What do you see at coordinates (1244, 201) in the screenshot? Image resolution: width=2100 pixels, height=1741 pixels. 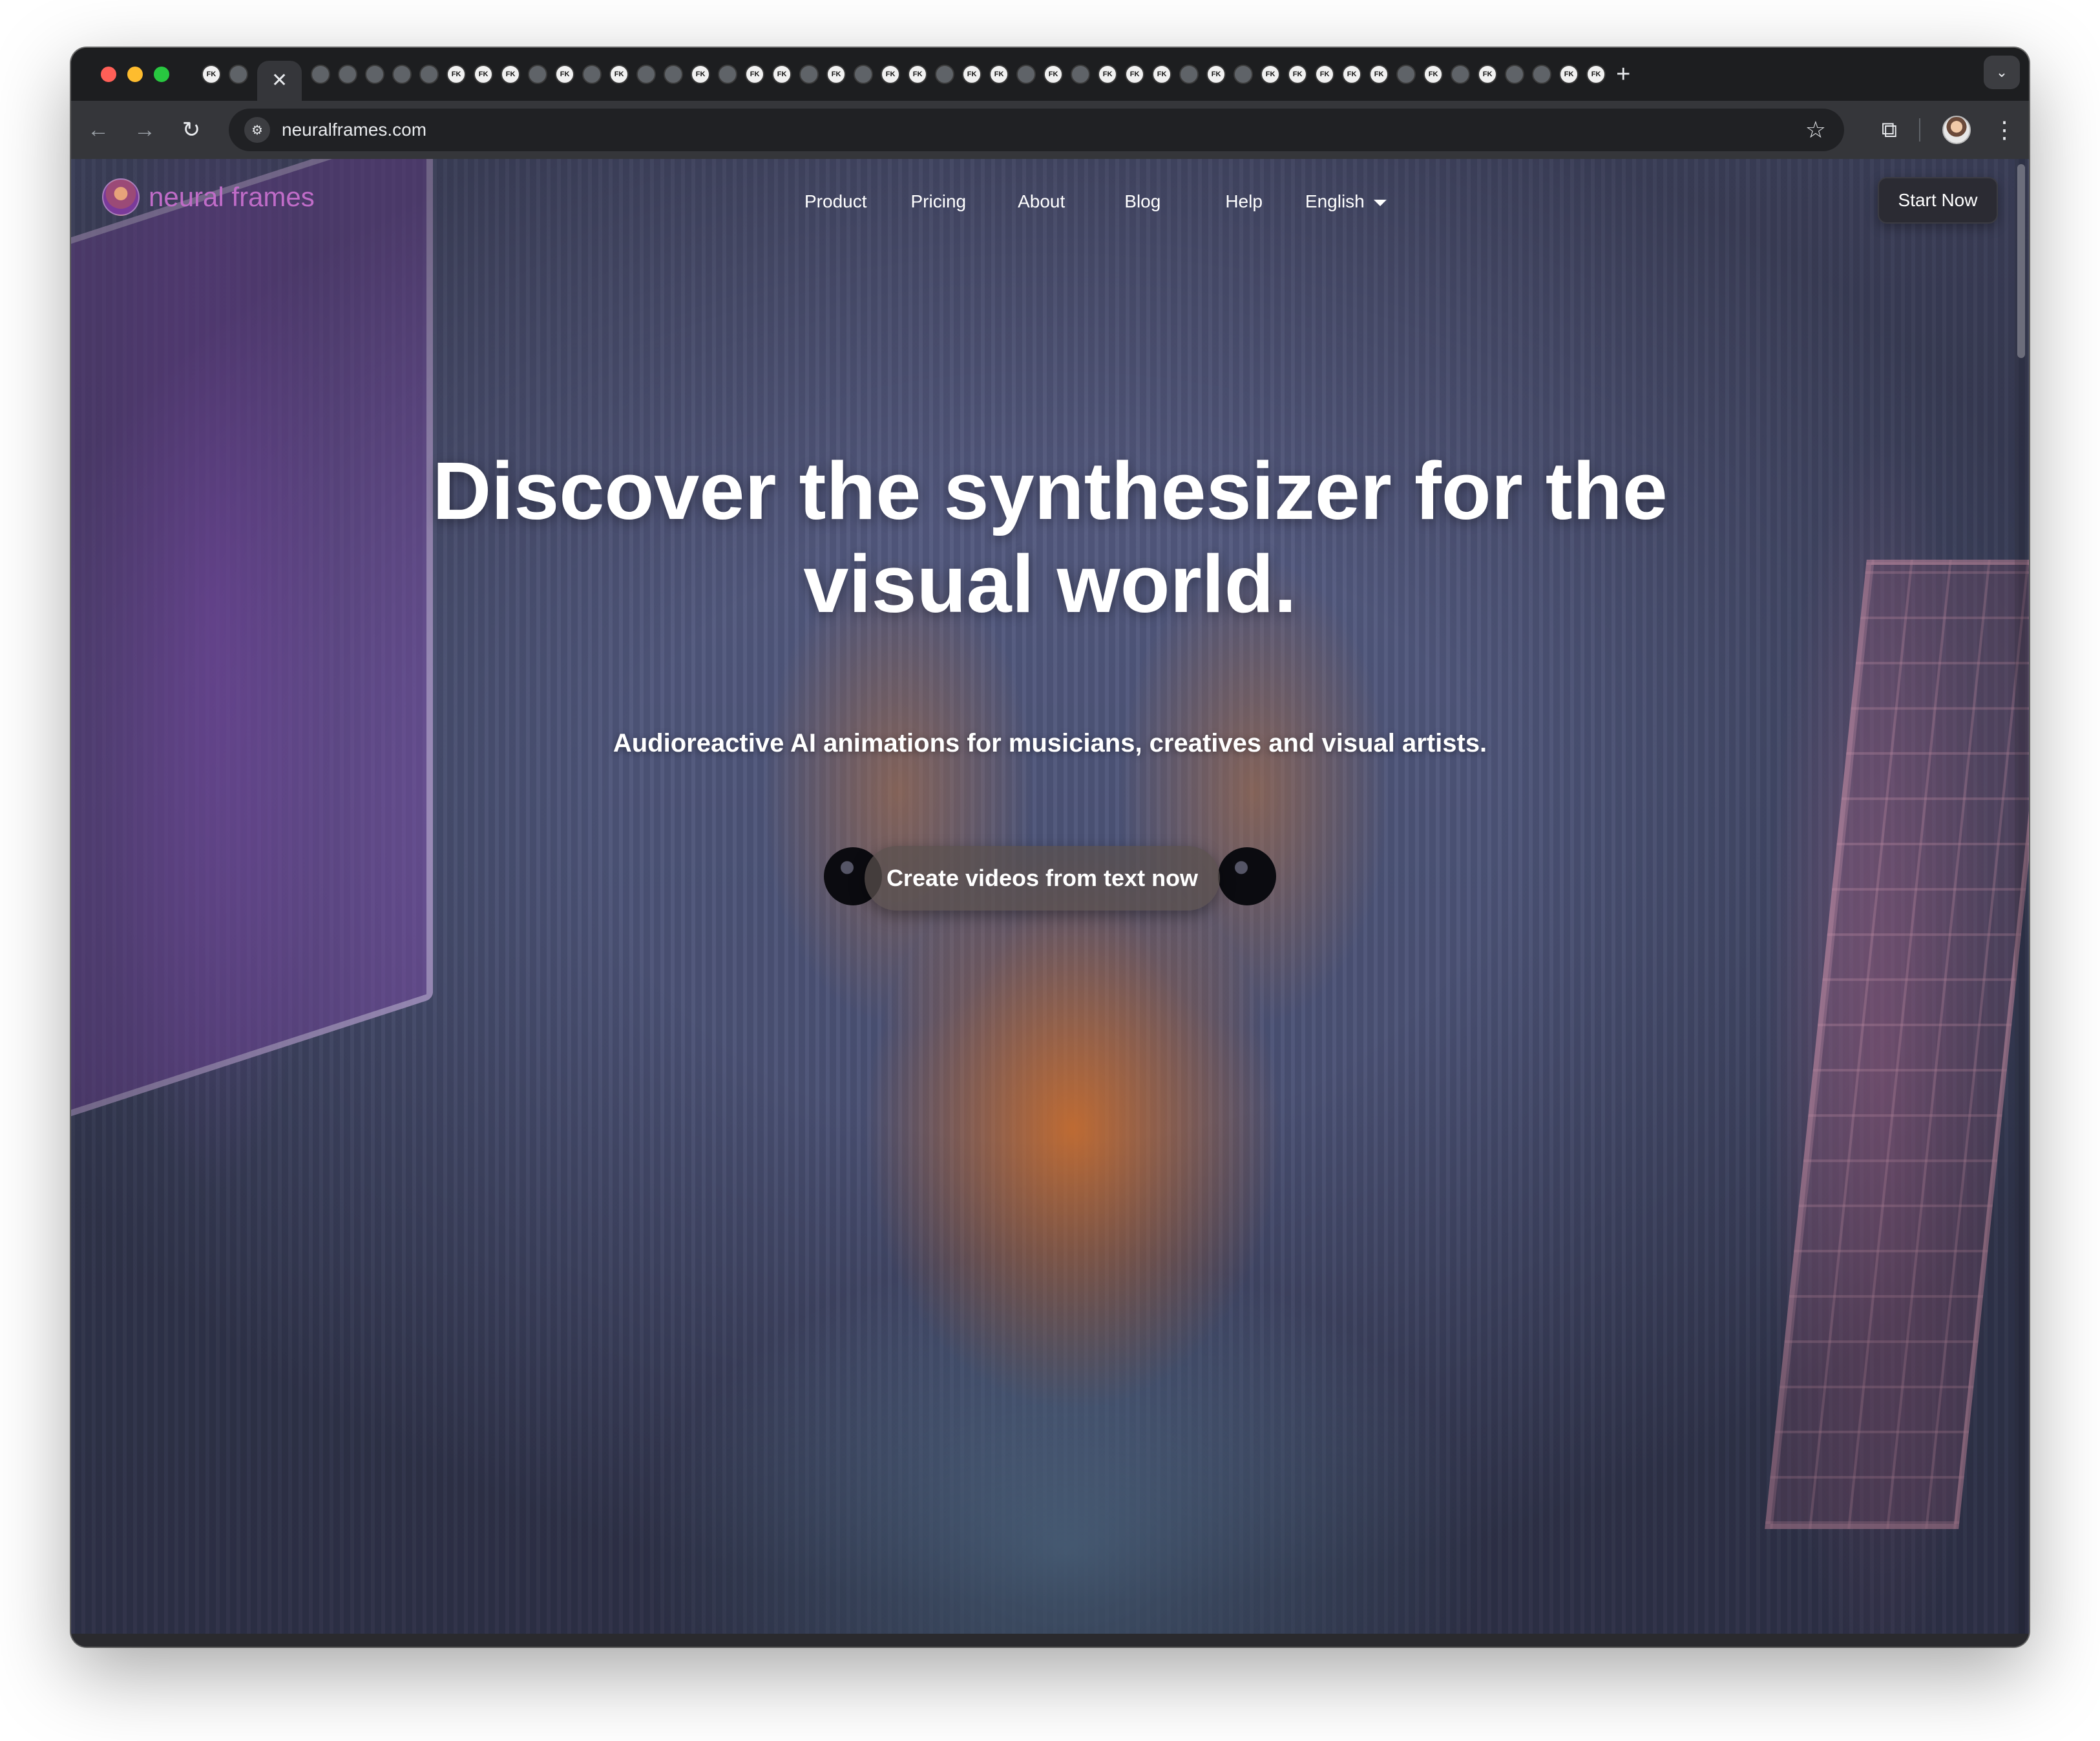 I see `nav-help: Help` at bounding box center [1244, 201].